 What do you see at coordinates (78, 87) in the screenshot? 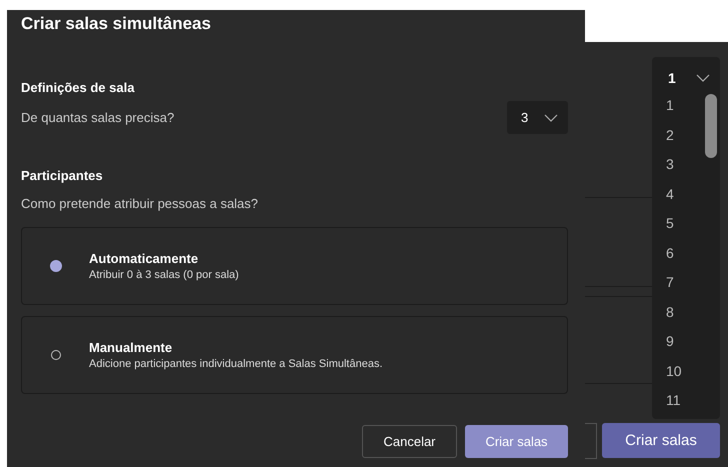
I see `section-heading: Definições de sala` at bounding box center [78, 87].